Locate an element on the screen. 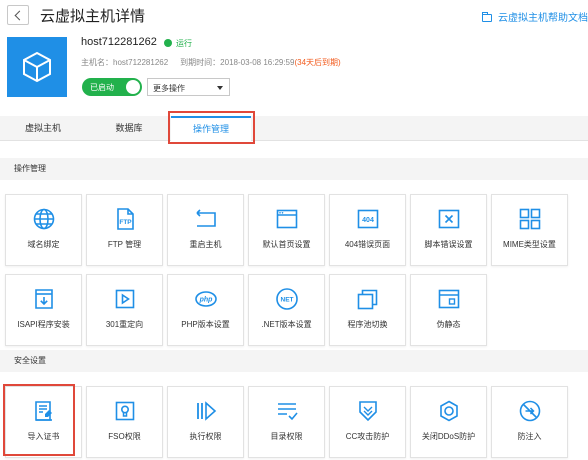  help-link-label: 云虚拟主机帮助文档 is located at coordinates (543, 18).